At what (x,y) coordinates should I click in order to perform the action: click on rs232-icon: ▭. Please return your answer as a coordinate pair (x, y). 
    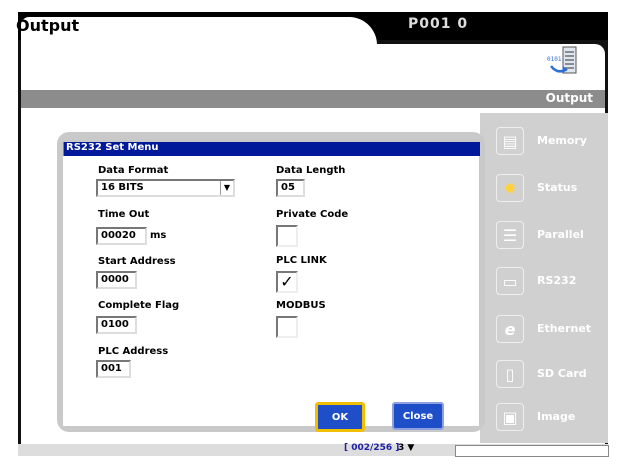
    Looking at the image, I should click on (510, 281).